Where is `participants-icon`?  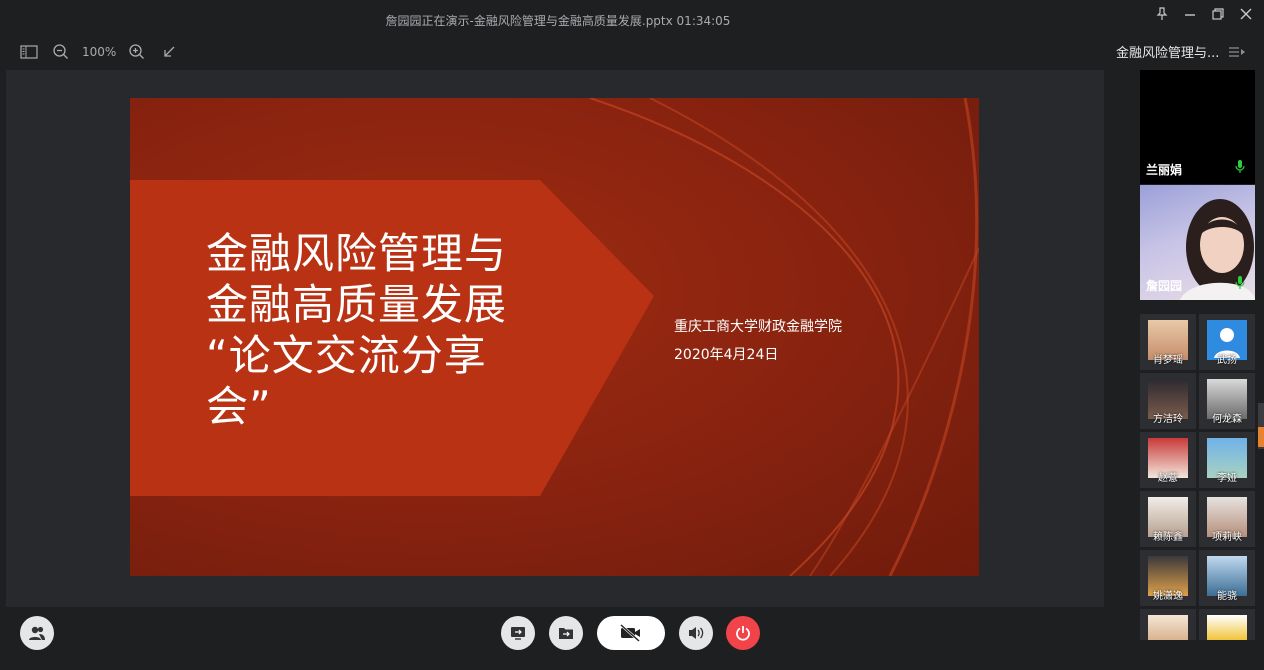 participants-icon is located at coordinates (37, 633).